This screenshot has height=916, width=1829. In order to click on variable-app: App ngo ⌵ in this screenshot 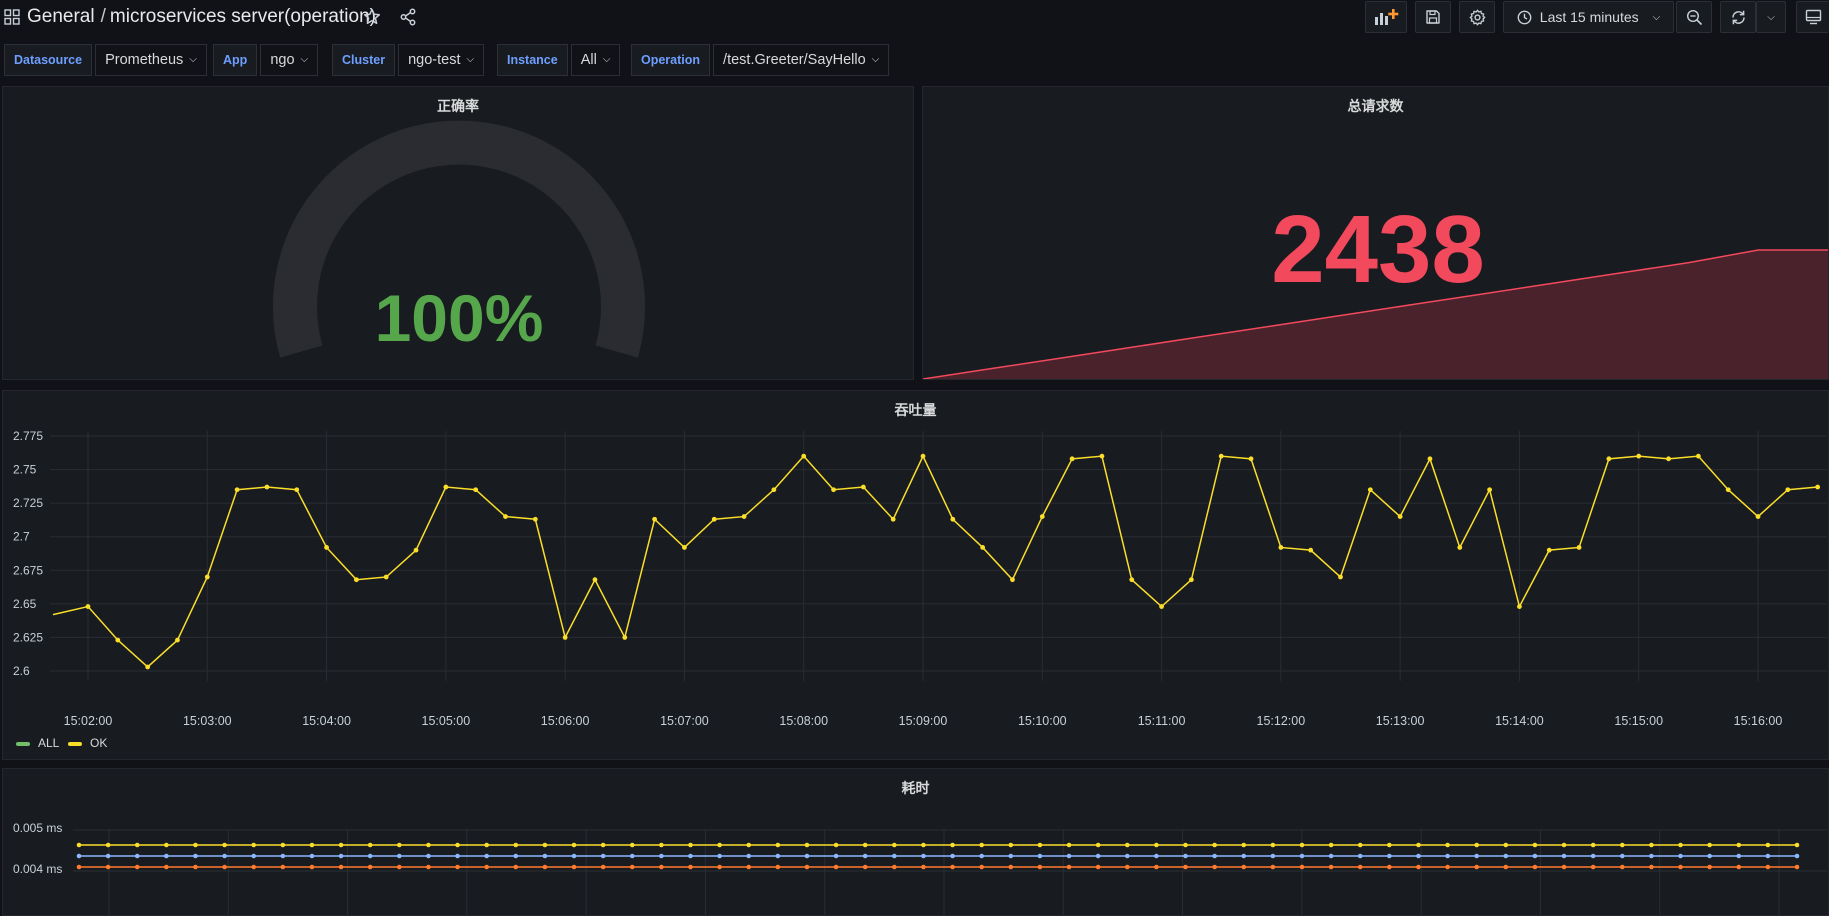, I will do `click(266, 60)`.